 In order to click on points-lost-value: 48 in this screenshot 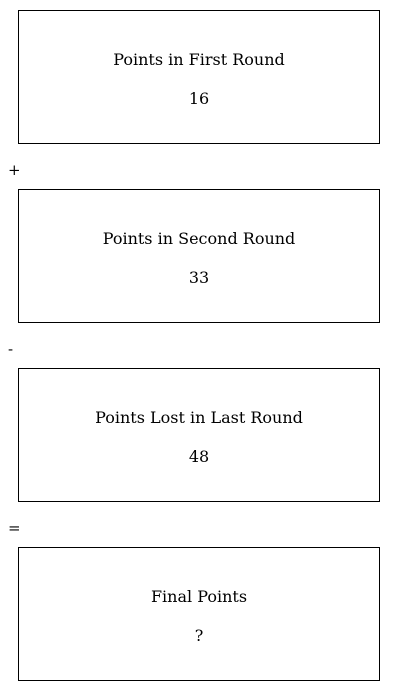, I will do `click(199, 456)`.